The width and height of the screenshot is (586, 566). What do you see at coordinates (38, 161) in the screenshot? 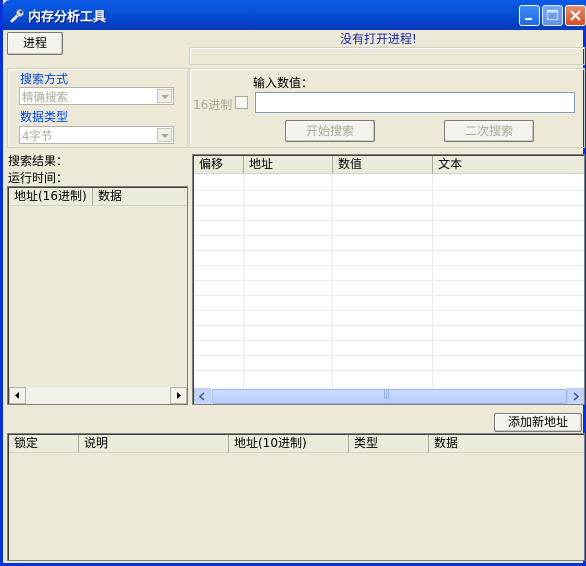
I see `search-result-label: 搜索结果：` at bounding box center [38, 161].